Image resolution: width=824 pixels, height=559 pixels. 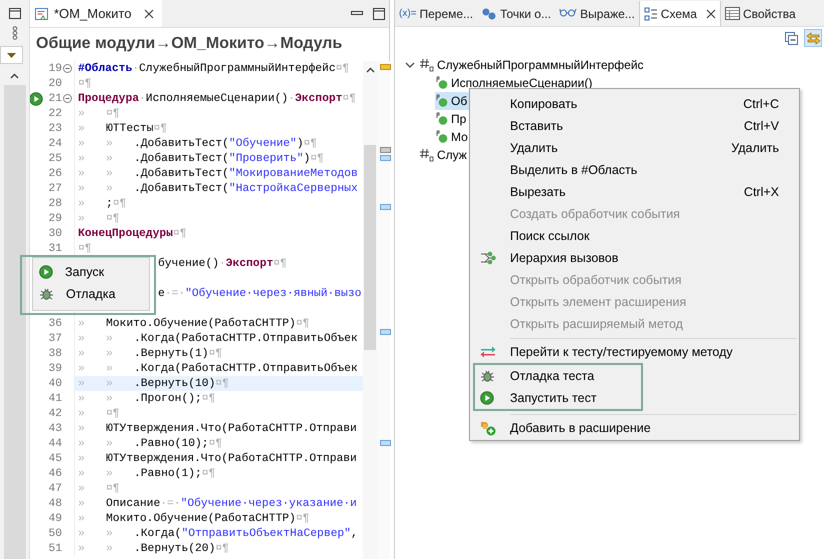 I want to click on code-line: » ;¤¶, so click(x=102, y=204).